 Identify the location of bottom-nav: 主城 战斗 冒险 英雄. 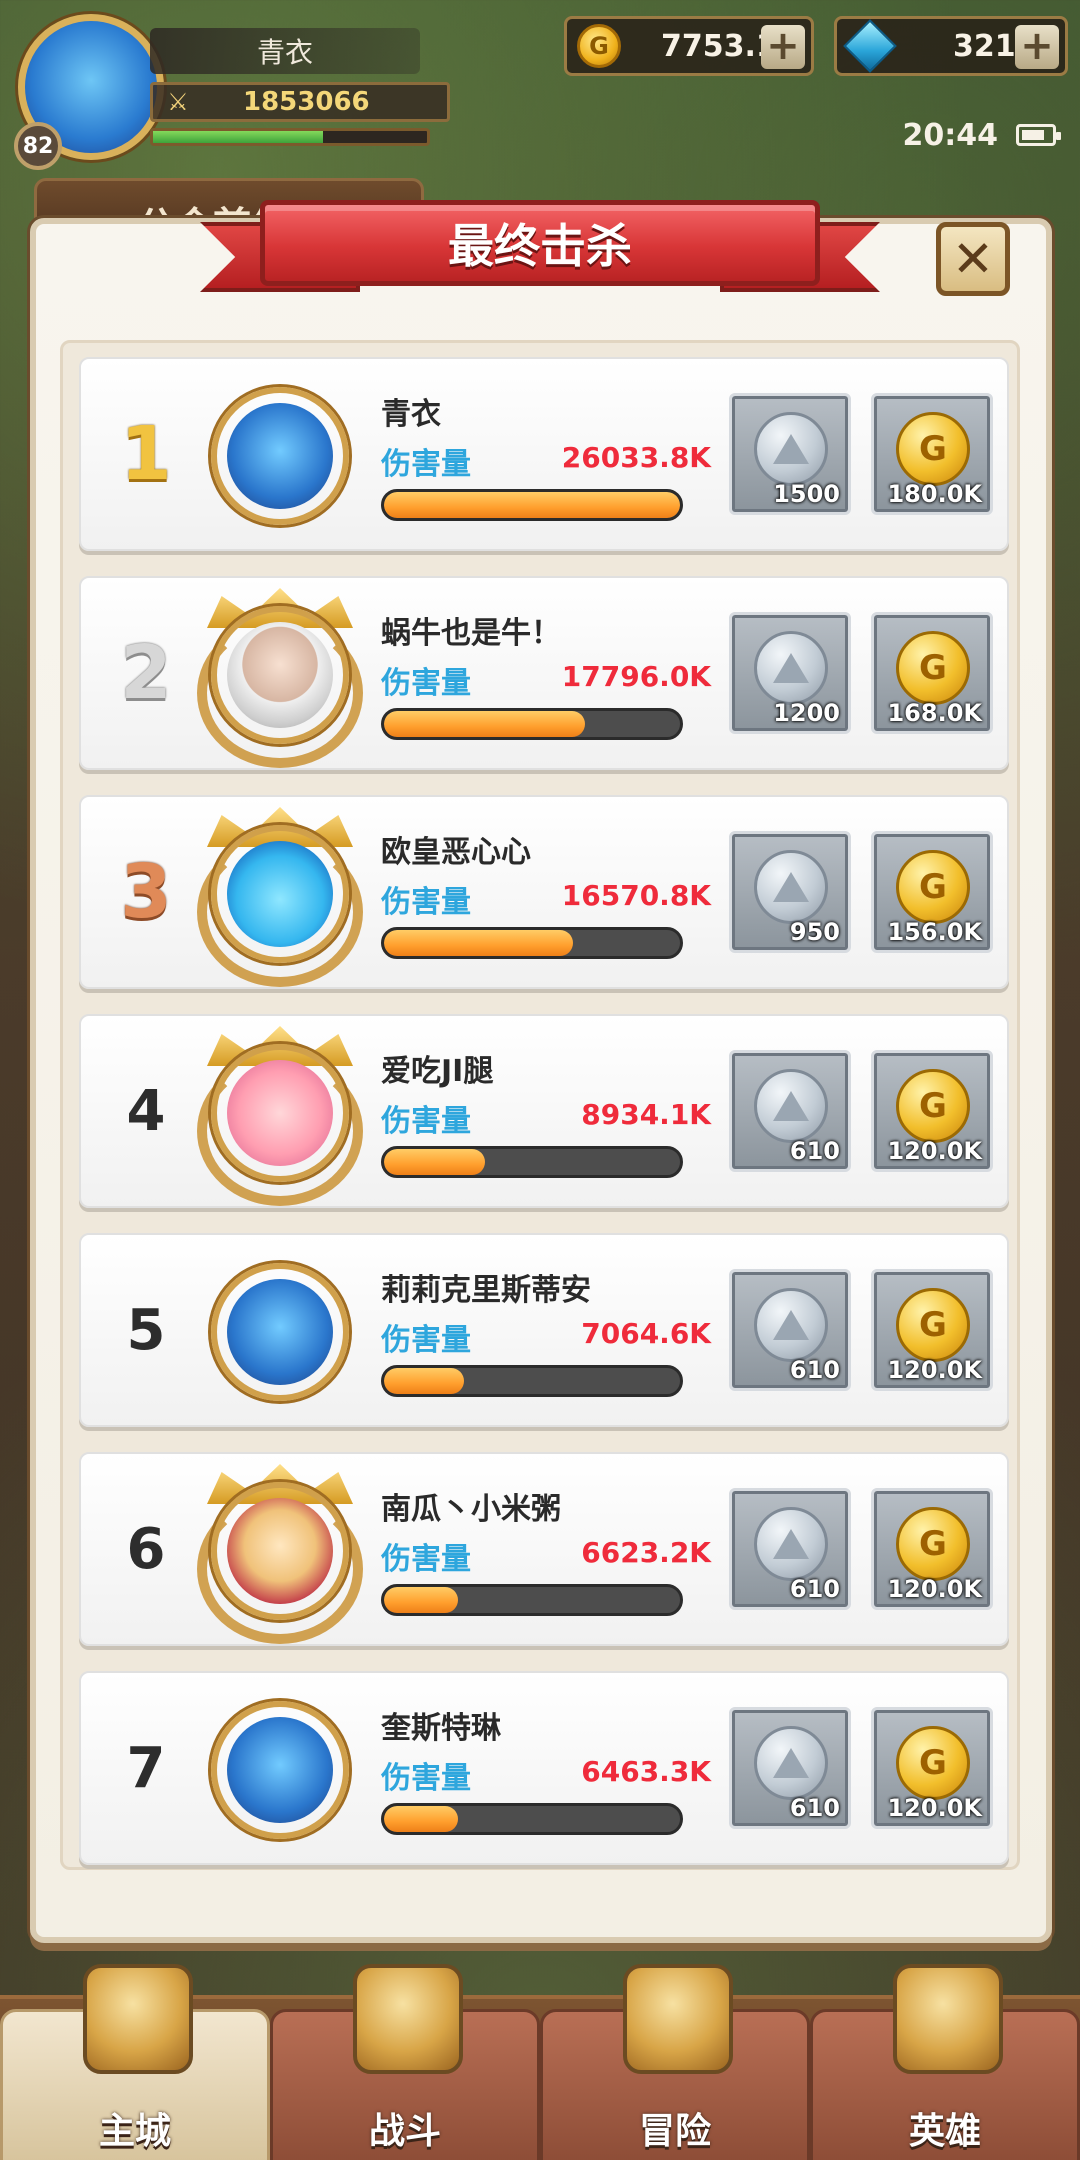
(540, 2062).